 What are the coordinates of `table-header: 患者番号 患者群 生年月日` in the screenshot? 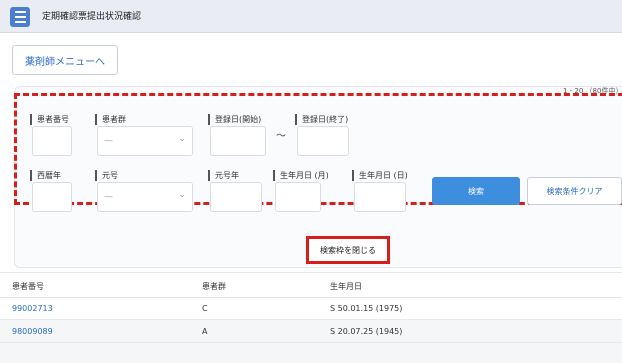 It's located at (311, 285).